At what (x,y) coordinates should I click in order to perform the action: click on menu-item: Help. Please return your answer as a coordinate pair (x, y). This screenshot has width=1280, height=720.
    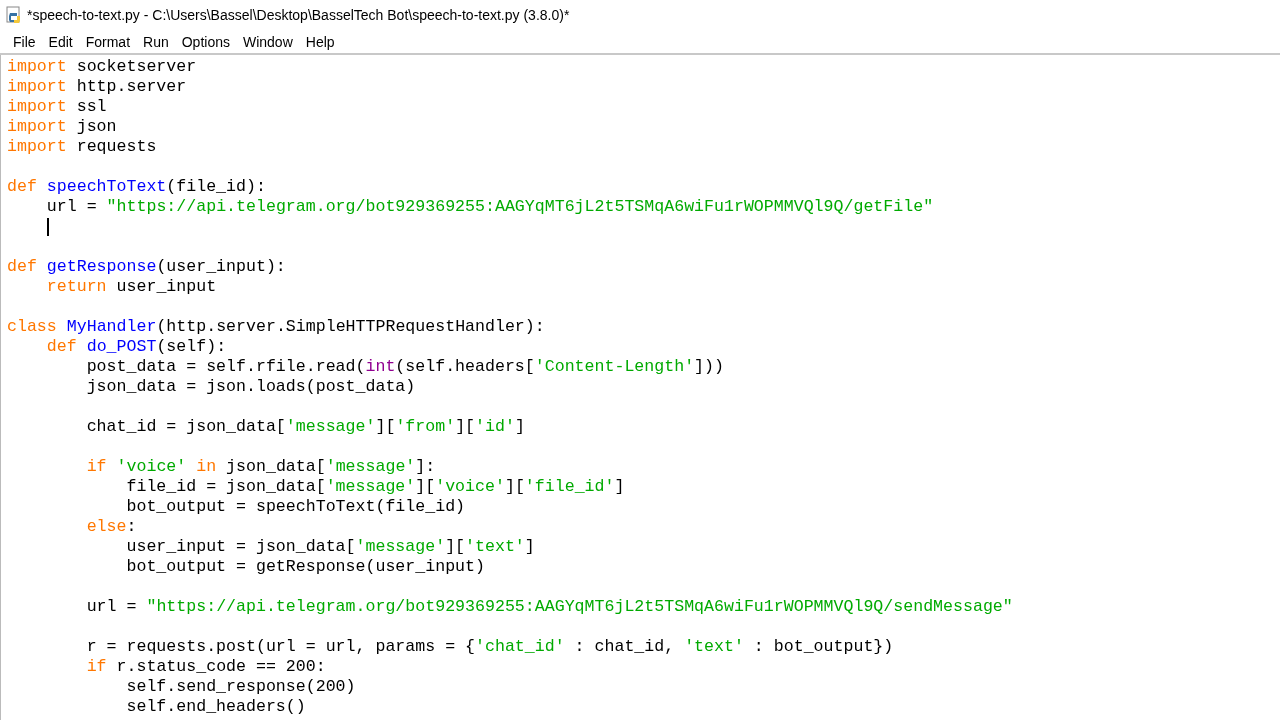
    Looking at the image, I should click on (320, 41).